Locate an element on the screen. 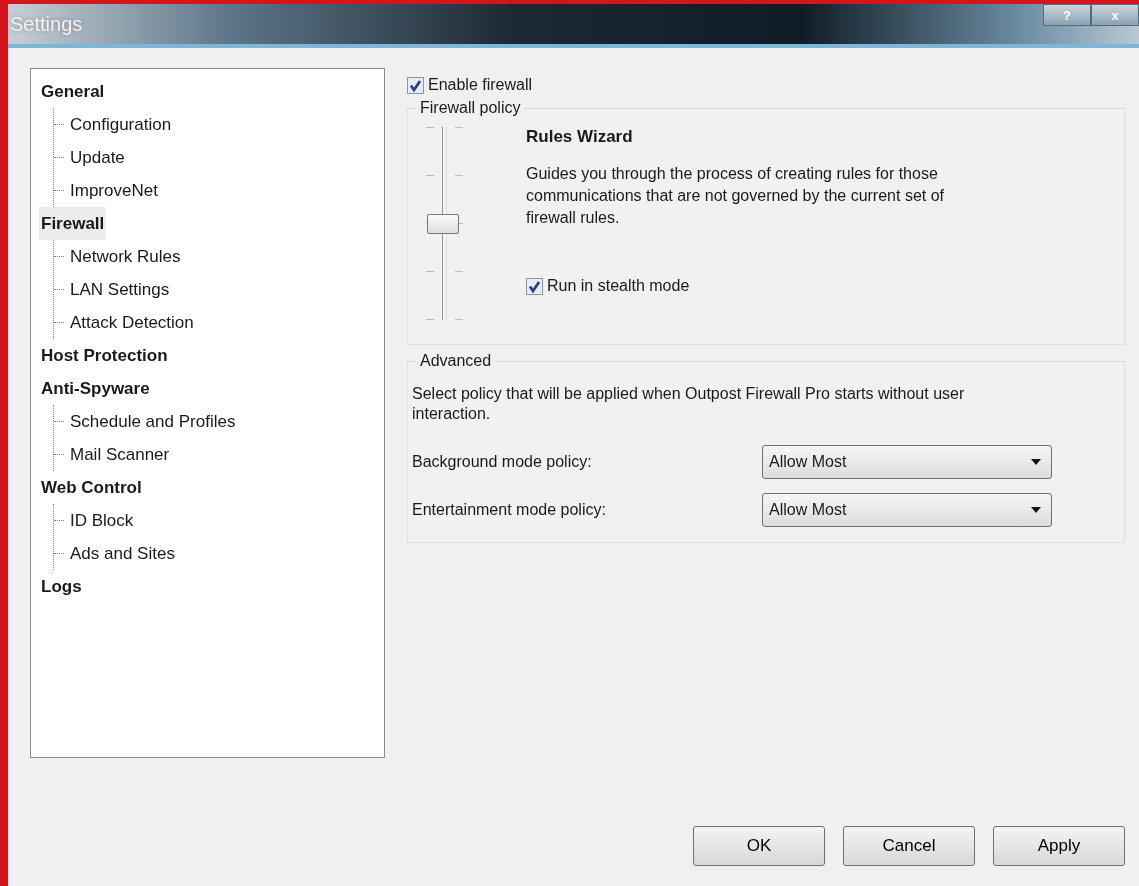 The image size is (1139, 886). checkbox-label: Enable firewall is located at coordinates (480, 85).